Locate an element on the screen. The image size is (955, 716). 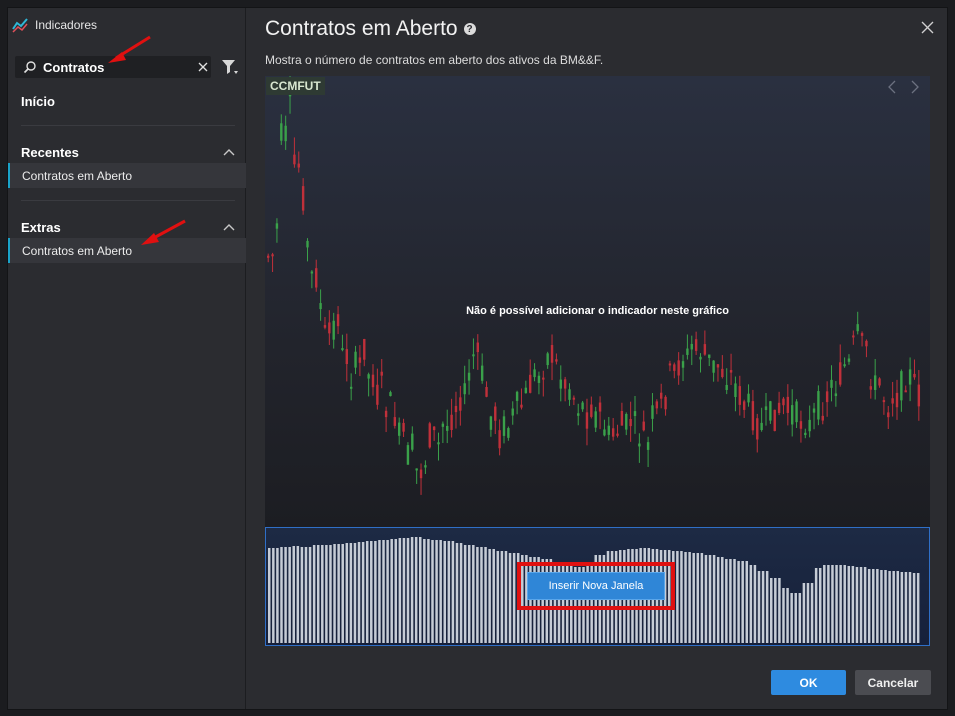
chevron-right-icon is located at coordinates (915, 87).